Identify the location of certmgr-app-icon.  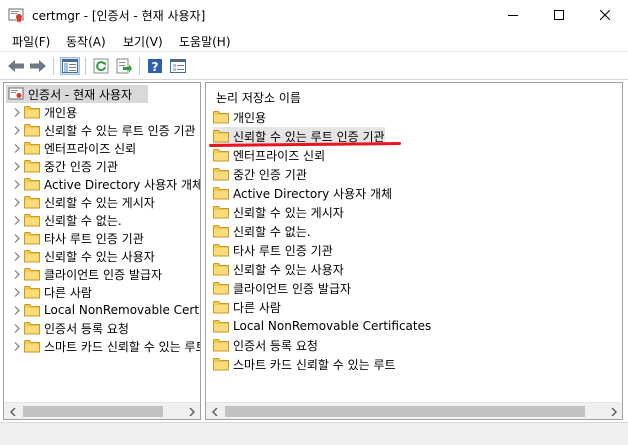
(16, 15).